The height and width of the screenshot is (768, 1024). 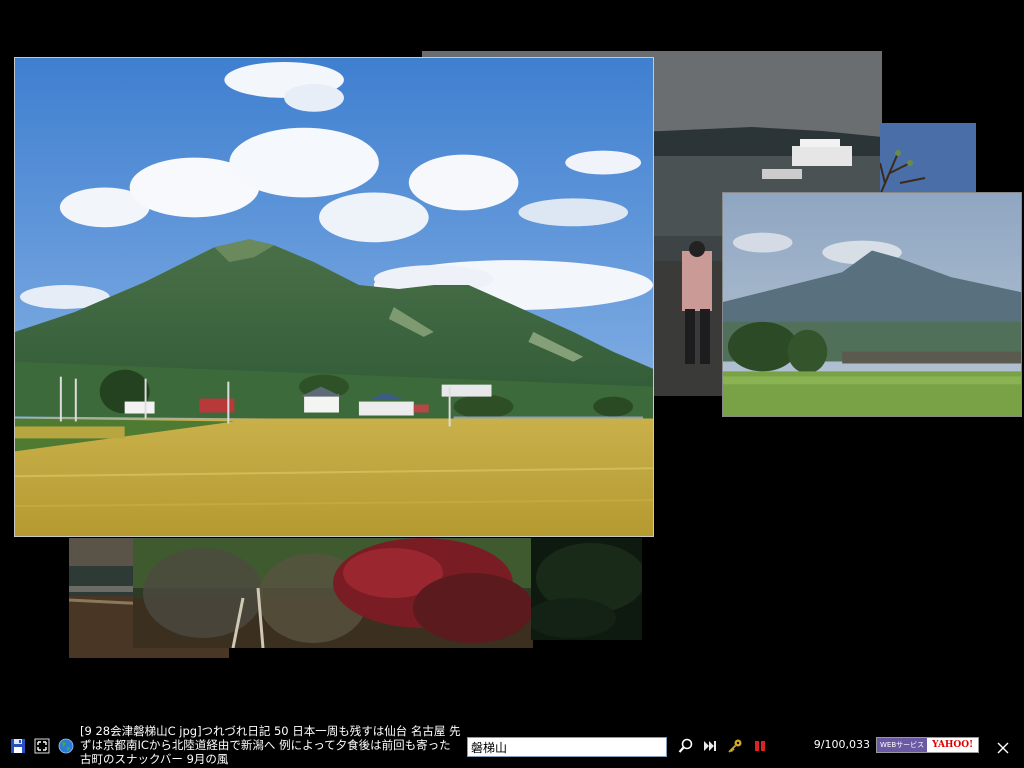 What do you see at coordinates (952, 745) in the screenshot?
I see `badge-right-label: YAHOO!` at bounding box center [952, 745].